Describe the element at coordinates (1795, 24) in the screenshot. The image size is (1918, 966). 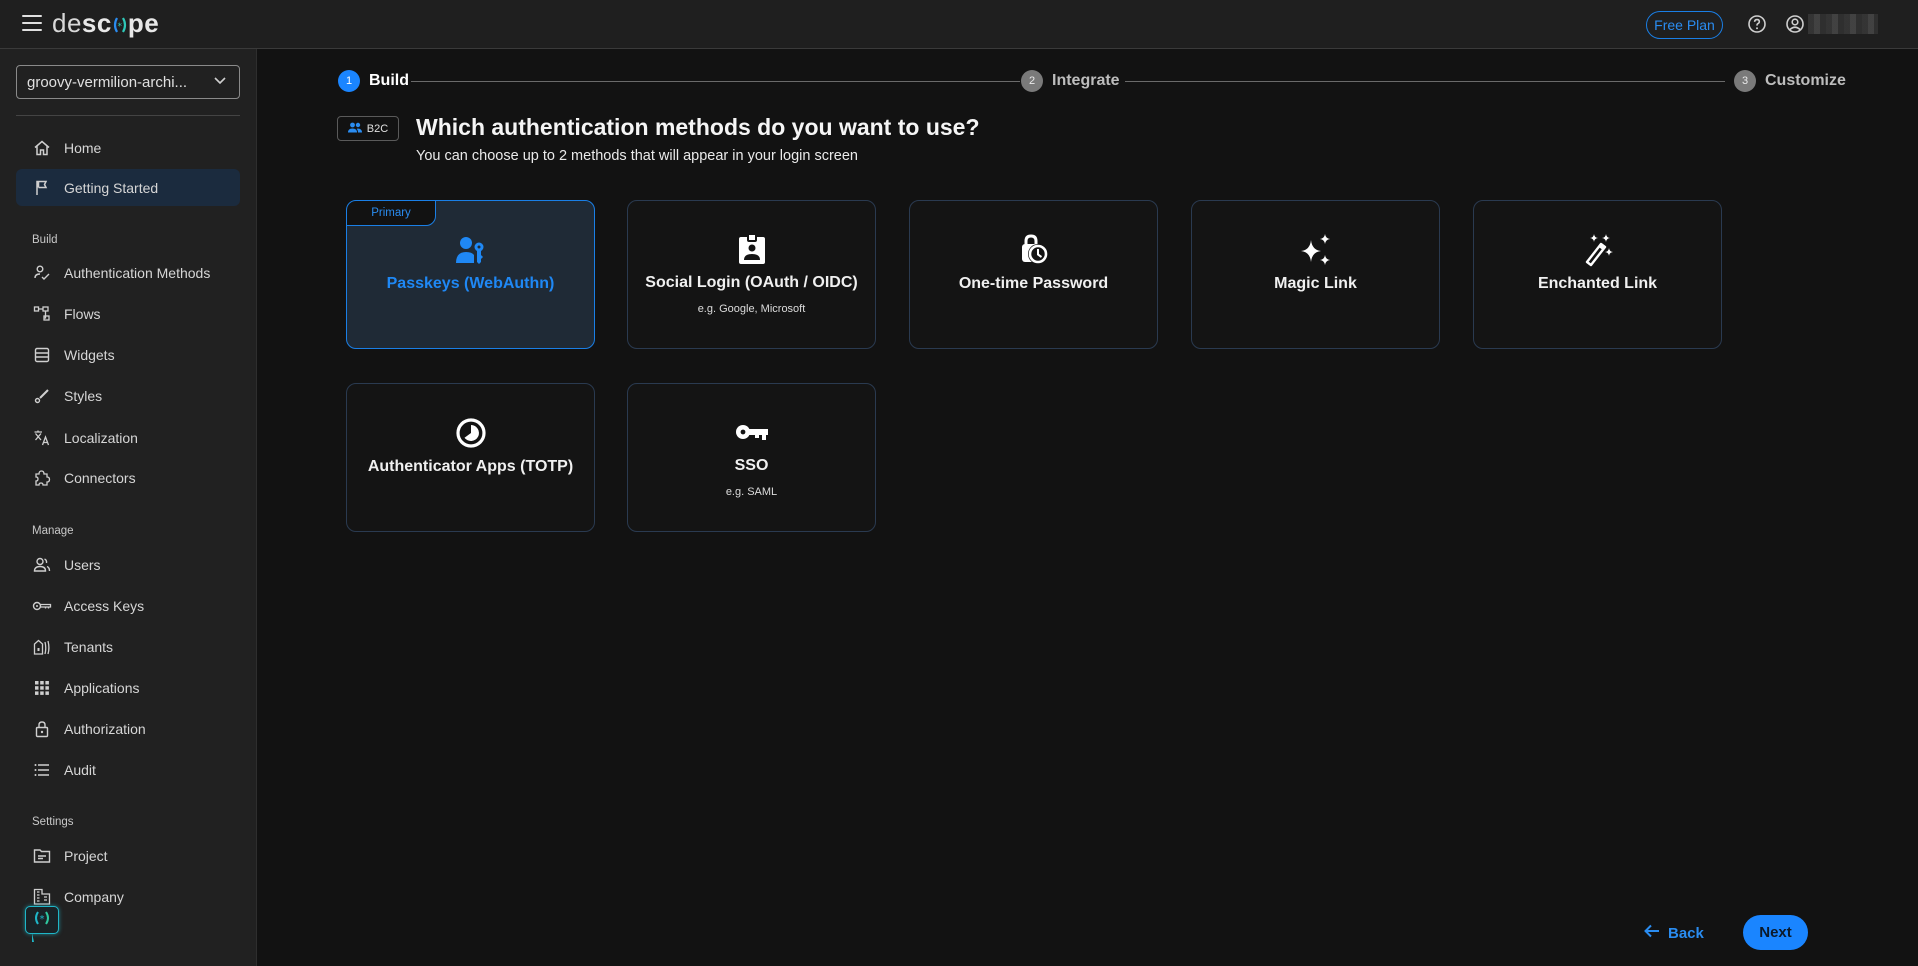
I see `account-circle-icon` at that location.